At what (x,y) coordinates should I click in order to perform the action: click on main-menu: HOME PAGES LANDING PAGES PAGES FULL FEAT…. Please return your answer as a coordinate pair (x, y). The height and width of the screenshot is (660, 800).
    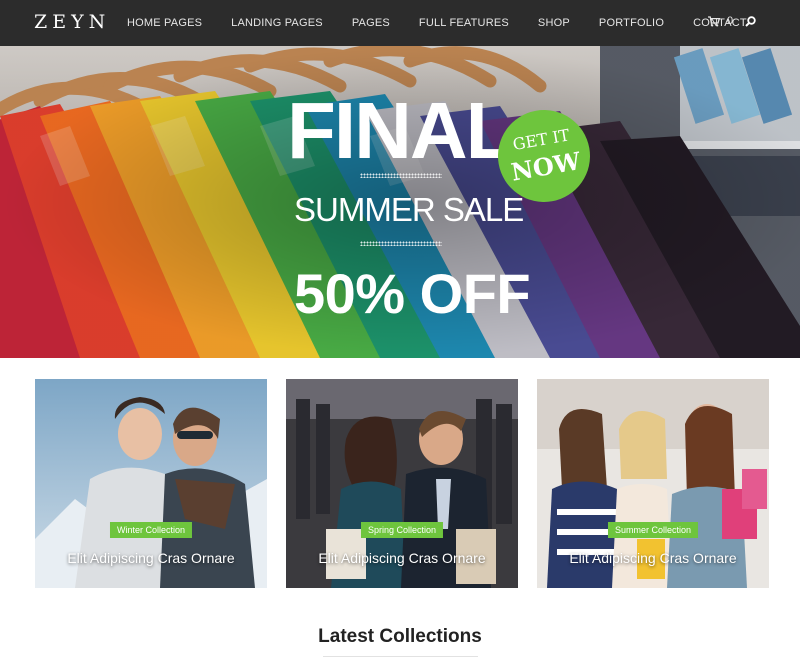
    Looking at the image, I should click on (451, 23).